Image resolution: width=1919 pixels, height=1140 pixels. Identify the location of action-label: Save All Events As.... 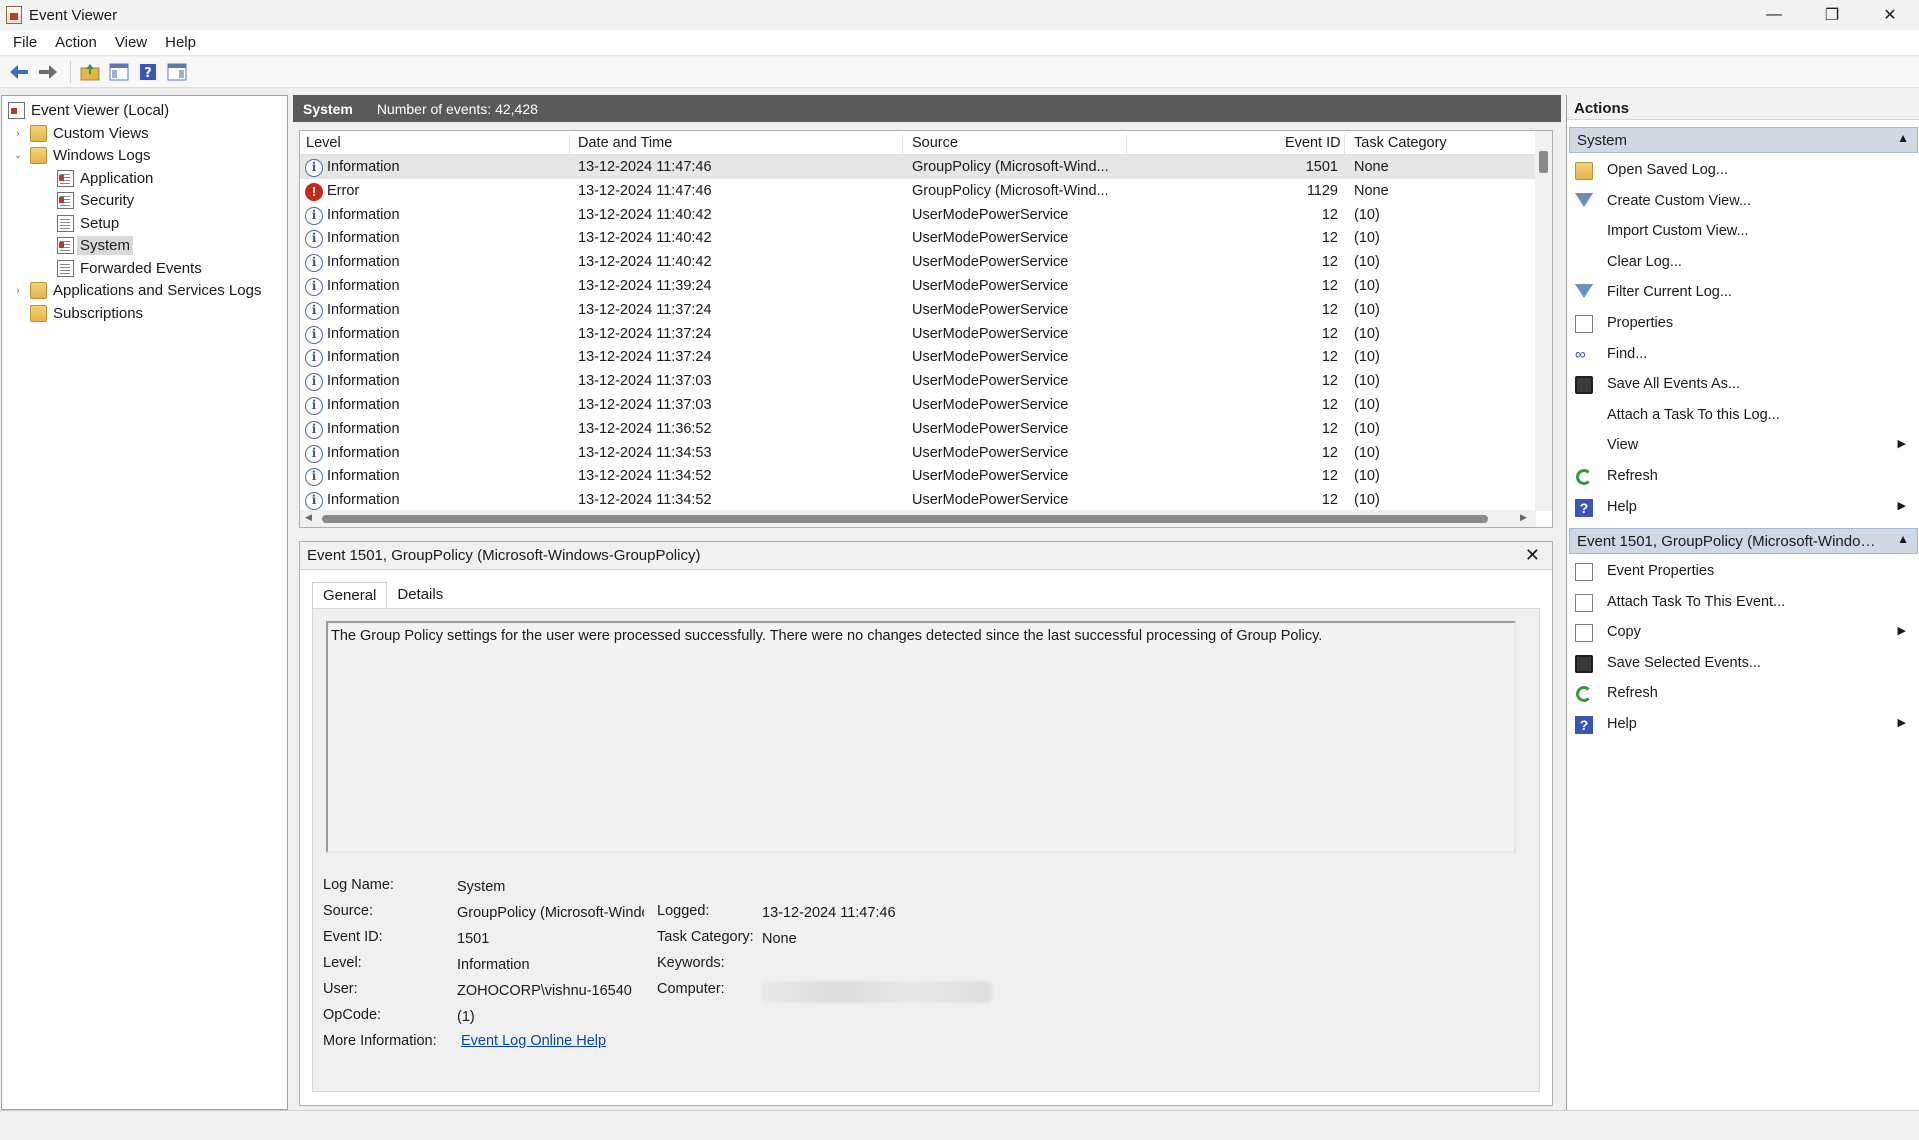
(1673, 384).